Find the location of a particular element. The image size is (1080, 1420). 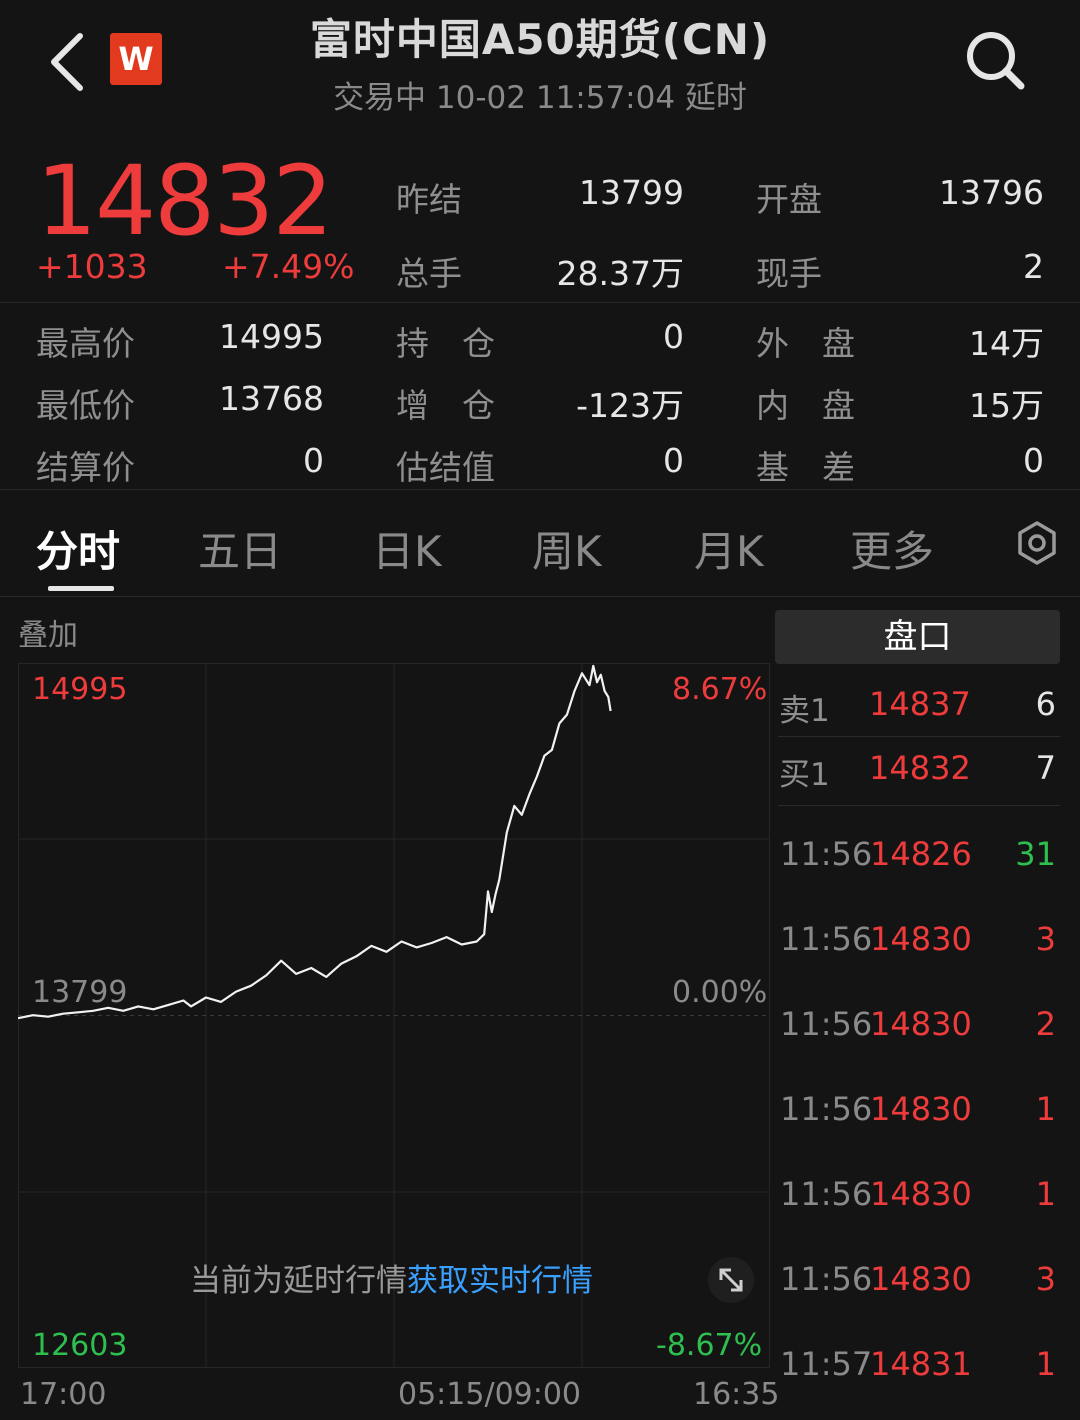

oi-change-value: -123万 is located at coordinates (630, 405).